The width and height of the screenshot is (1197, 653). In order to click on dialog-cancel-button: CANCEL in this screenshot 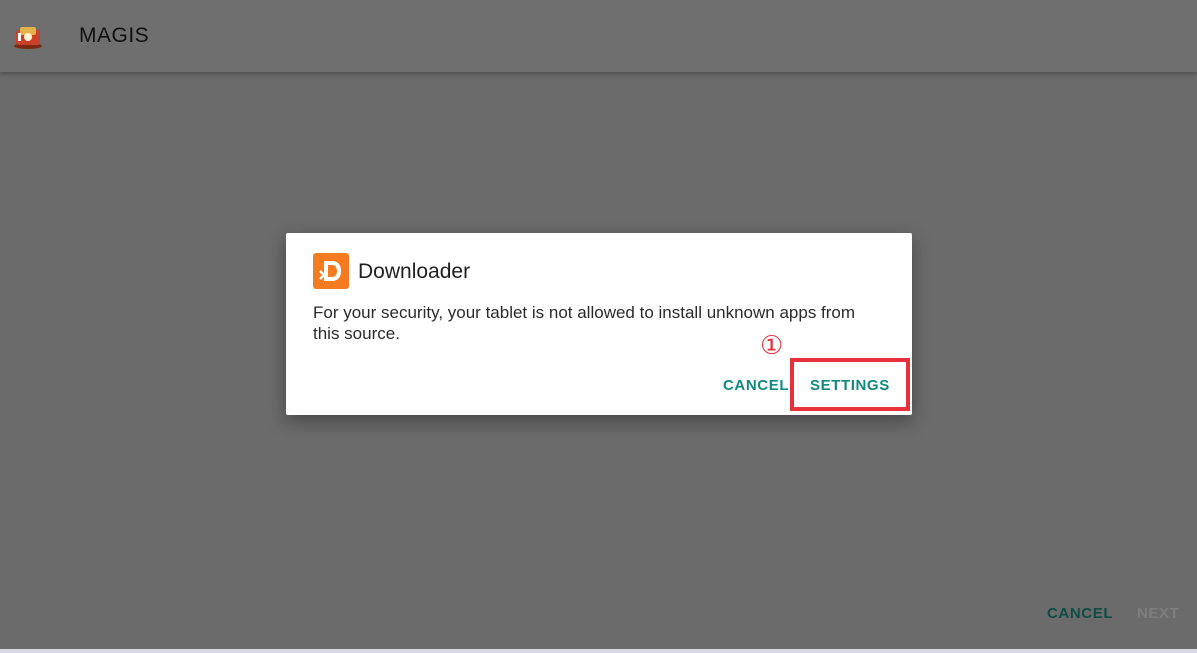, I will do `click(756, 385)`.